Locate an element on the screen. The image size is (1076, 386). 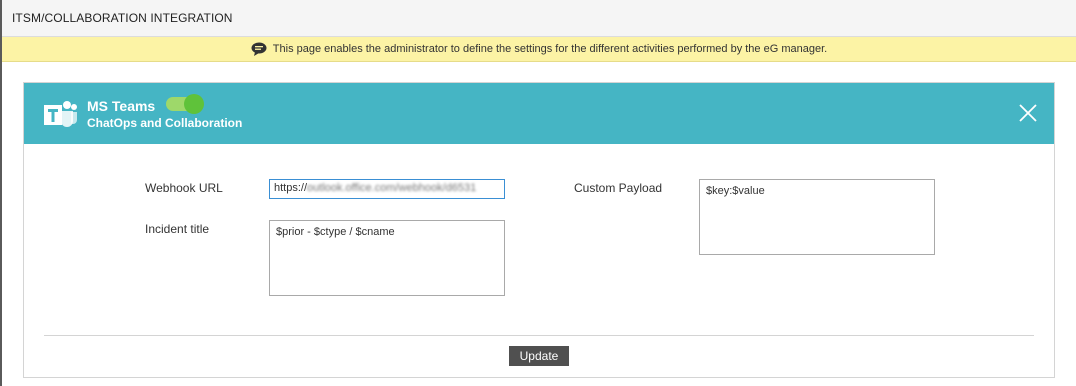
toggle-knob is located at coordinates (194, 104).